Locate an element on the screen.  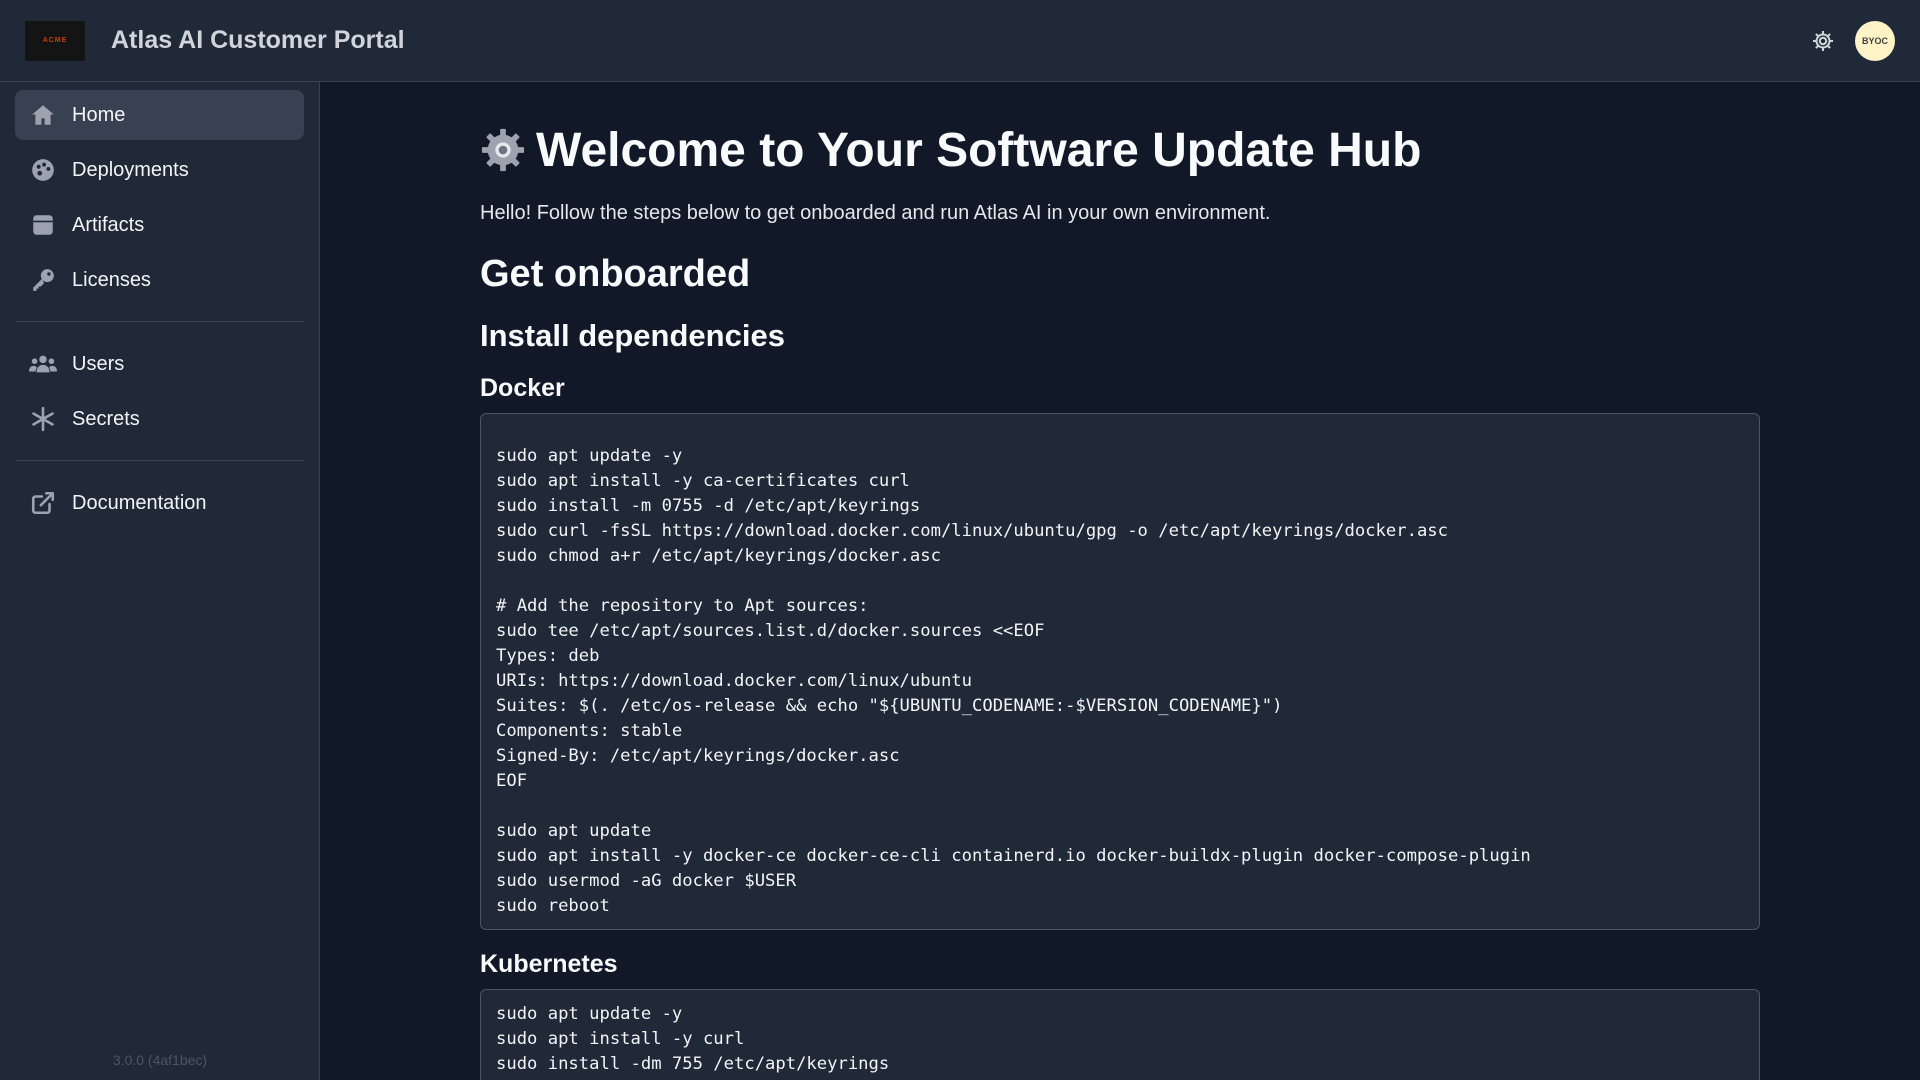
sidebar-item-deployments: Deployments is located at coordinates (159, 170).